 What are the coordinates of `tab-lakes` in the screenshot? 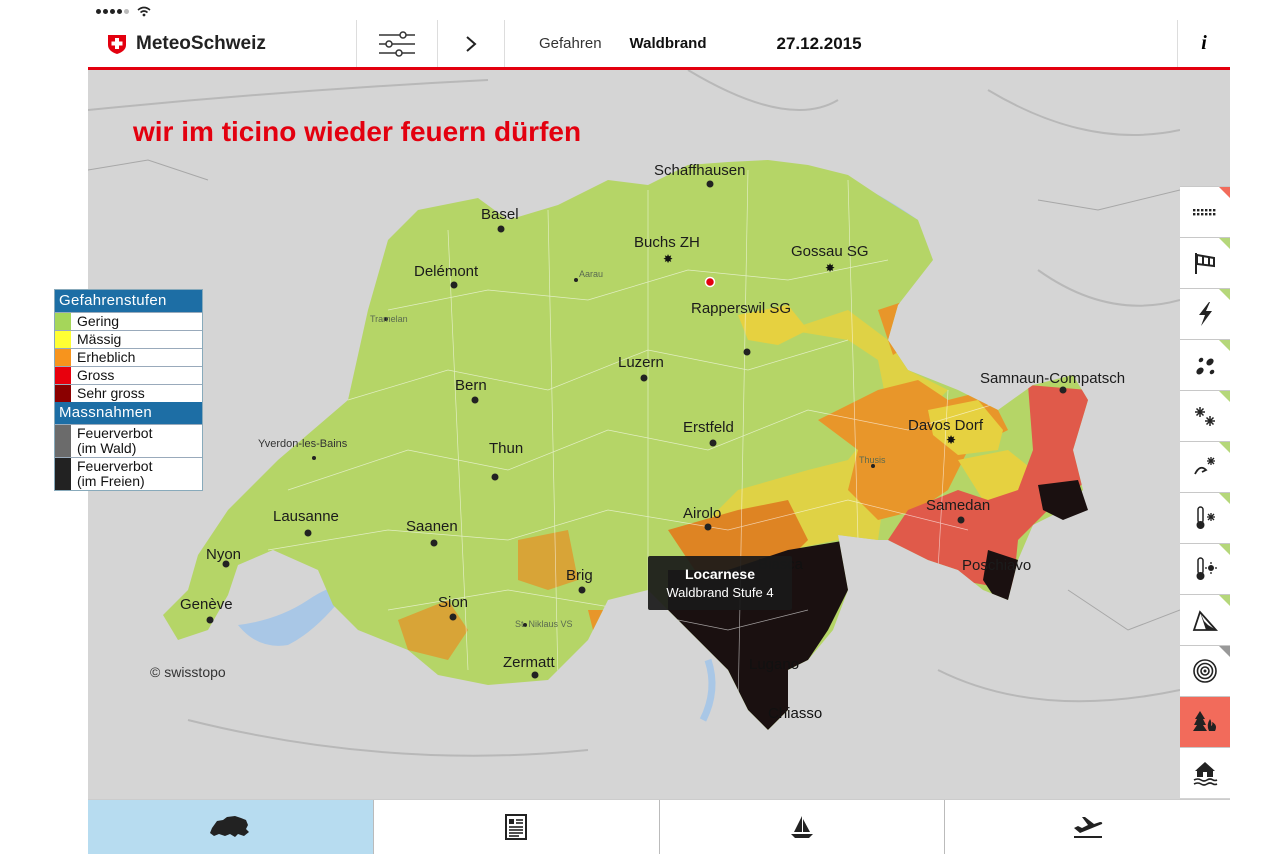 It's located at (803, 827).